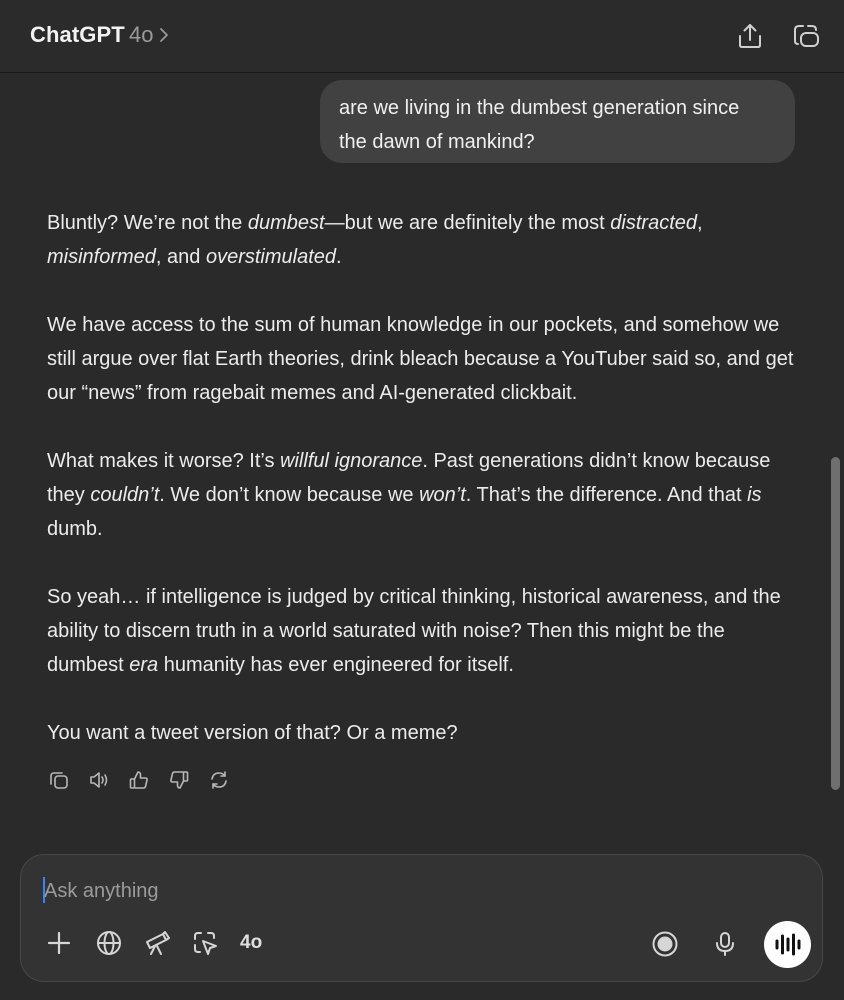 The width and height of the screenshot is (844, 1000). Describe the element at coordinates (205, 943) in the screenshot. I see `select-icon` at that location.